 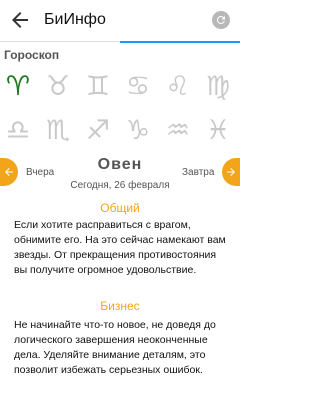 What do you see at coordinates (18, 130) in the screenshot?
I see `libra-icon: ♎` at bounding box center [18, 130].